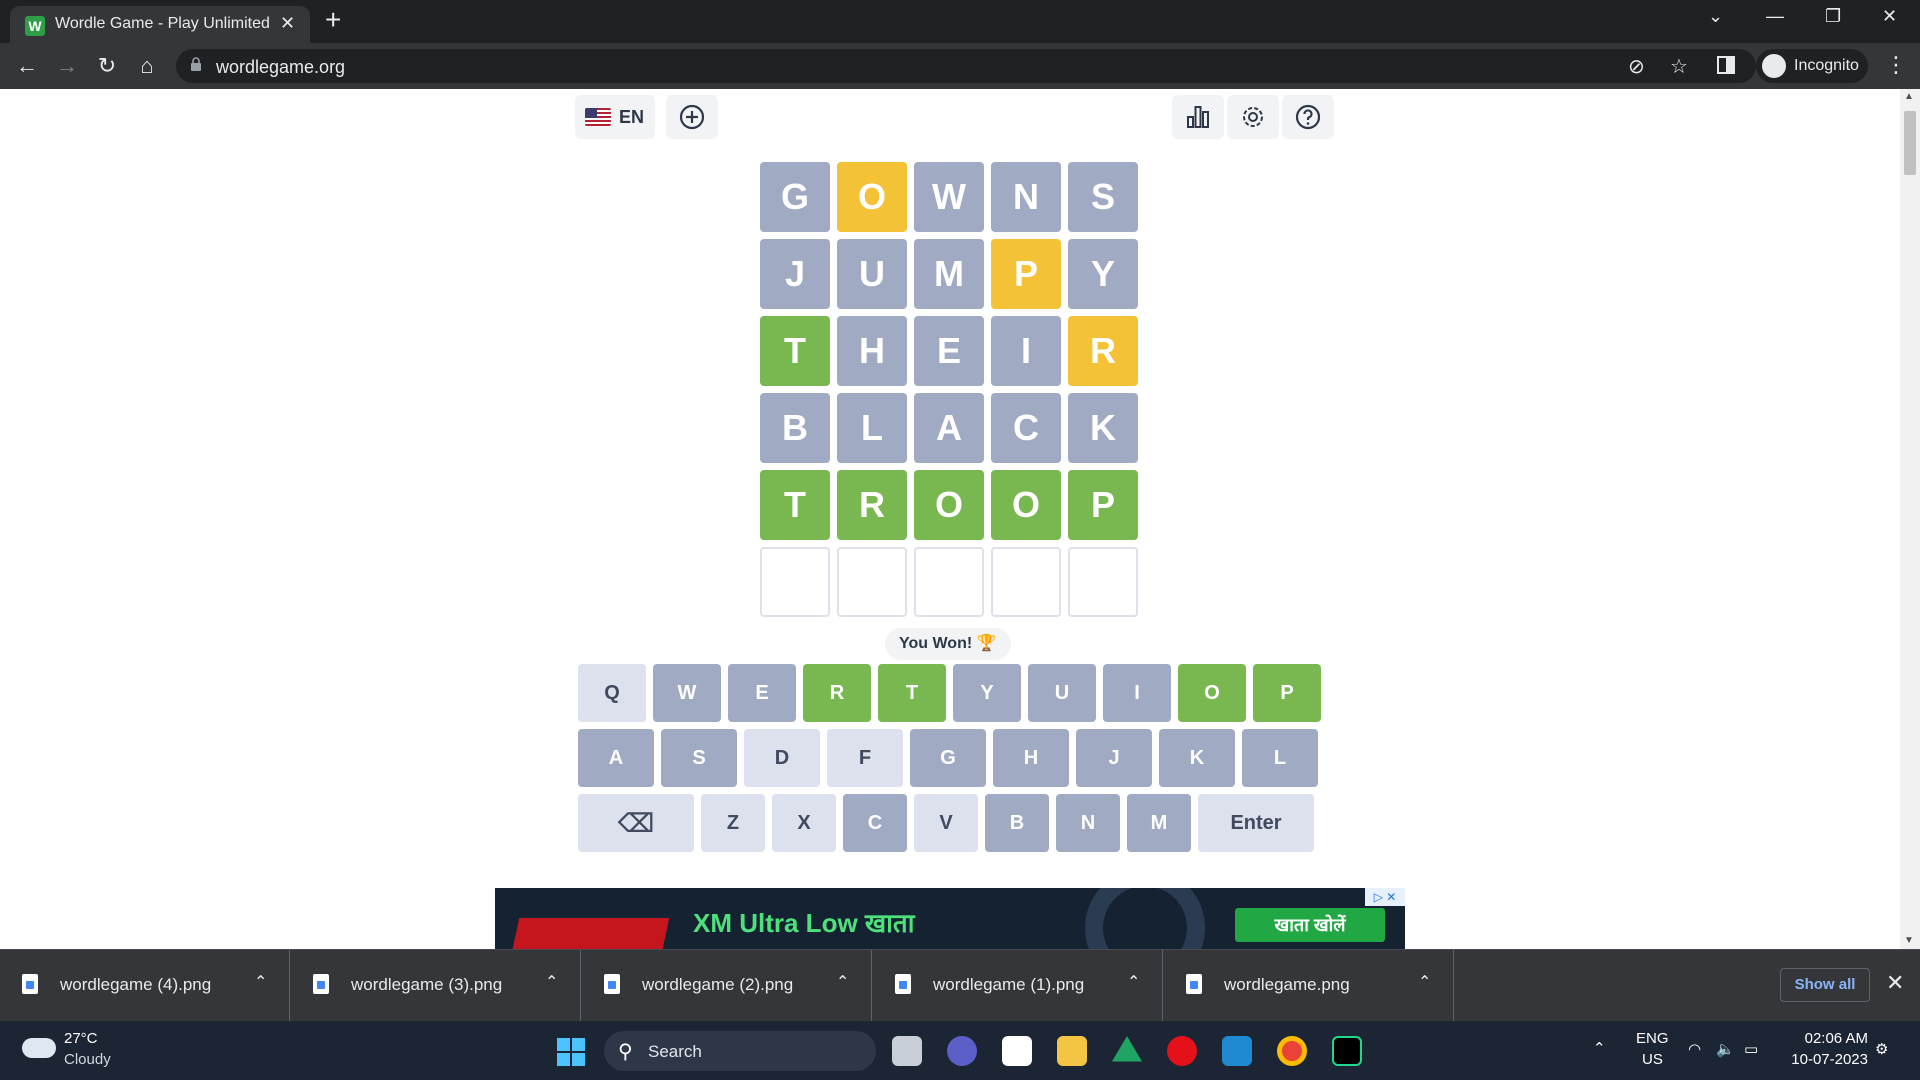 The width and height of the screenshot is (1920, 1080). I want to click on task-view-icon, so click(907, 1051).